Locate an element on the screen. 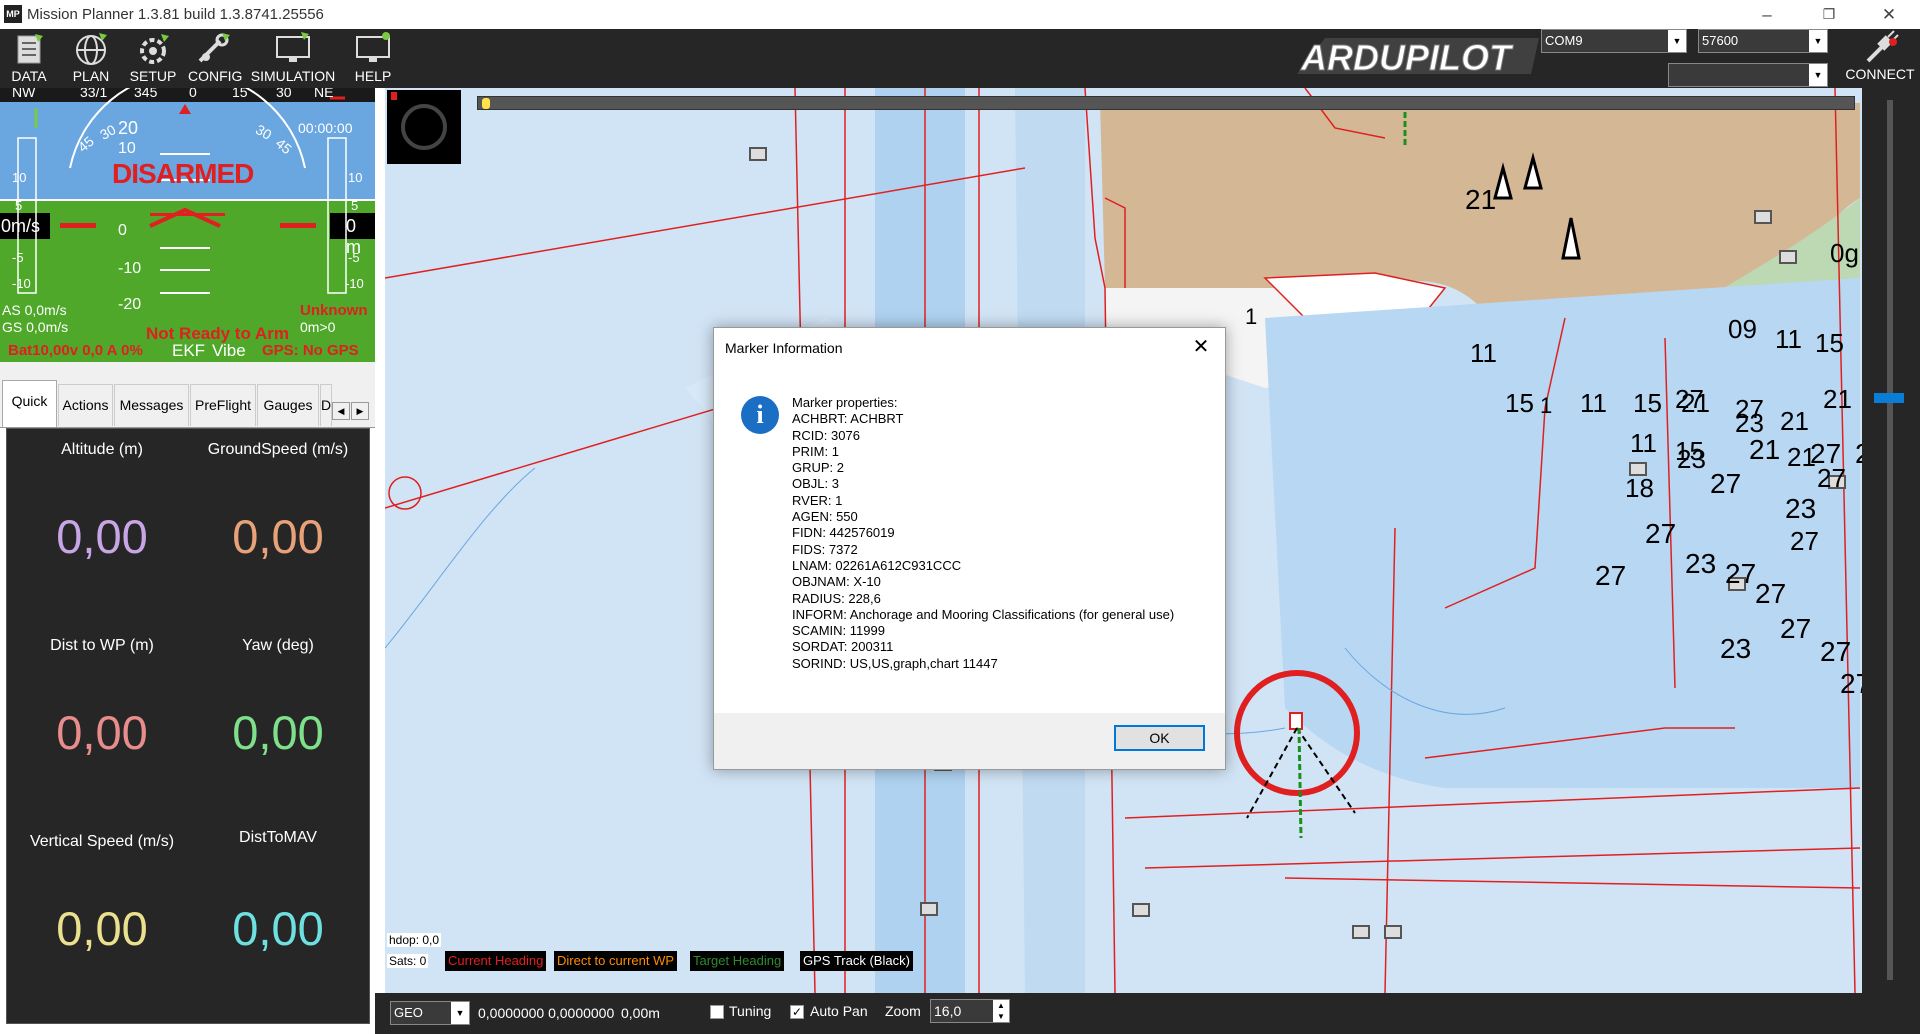 This screenshot has height=1034, width=1920. quick-dist-to-mav: DistToMAV 0,00 is located at coordinates (278, 919).